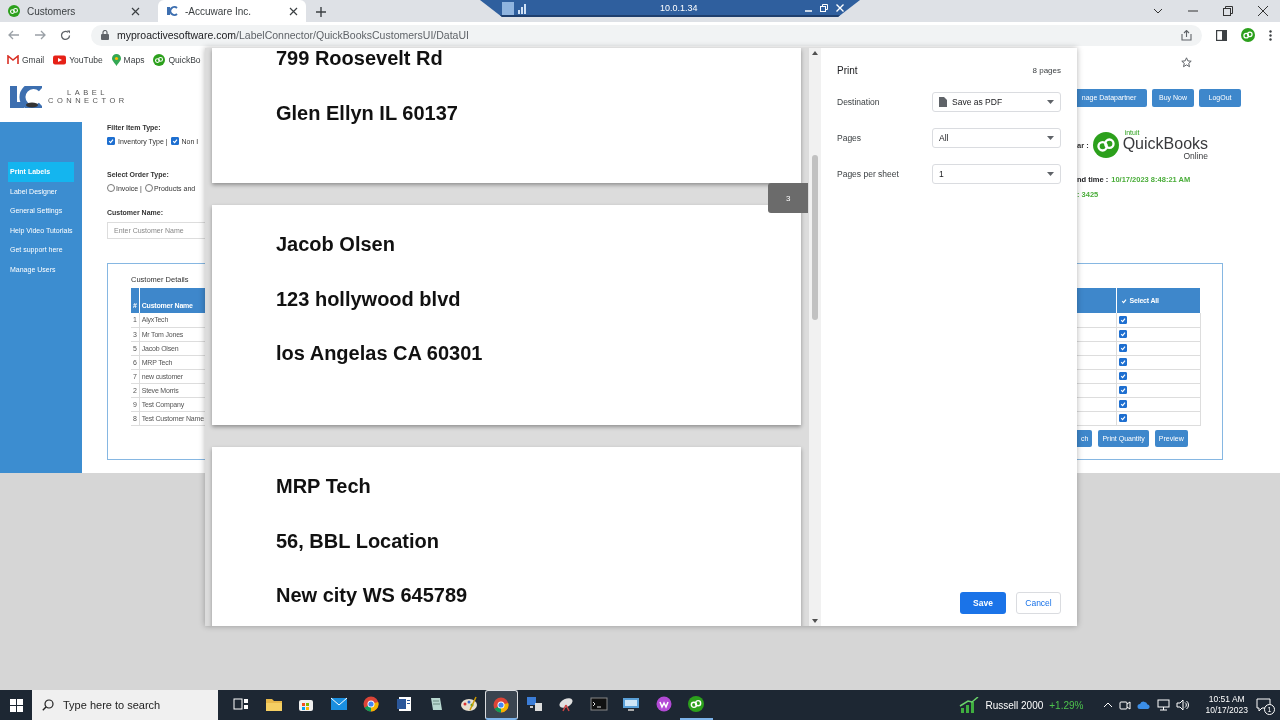 The image size is (1280, 720). What do you see at coordinates (360, 58) in the screenshot?
I see `address-line: 799 Roosevelt Rd` at bounding box center [360, 58].